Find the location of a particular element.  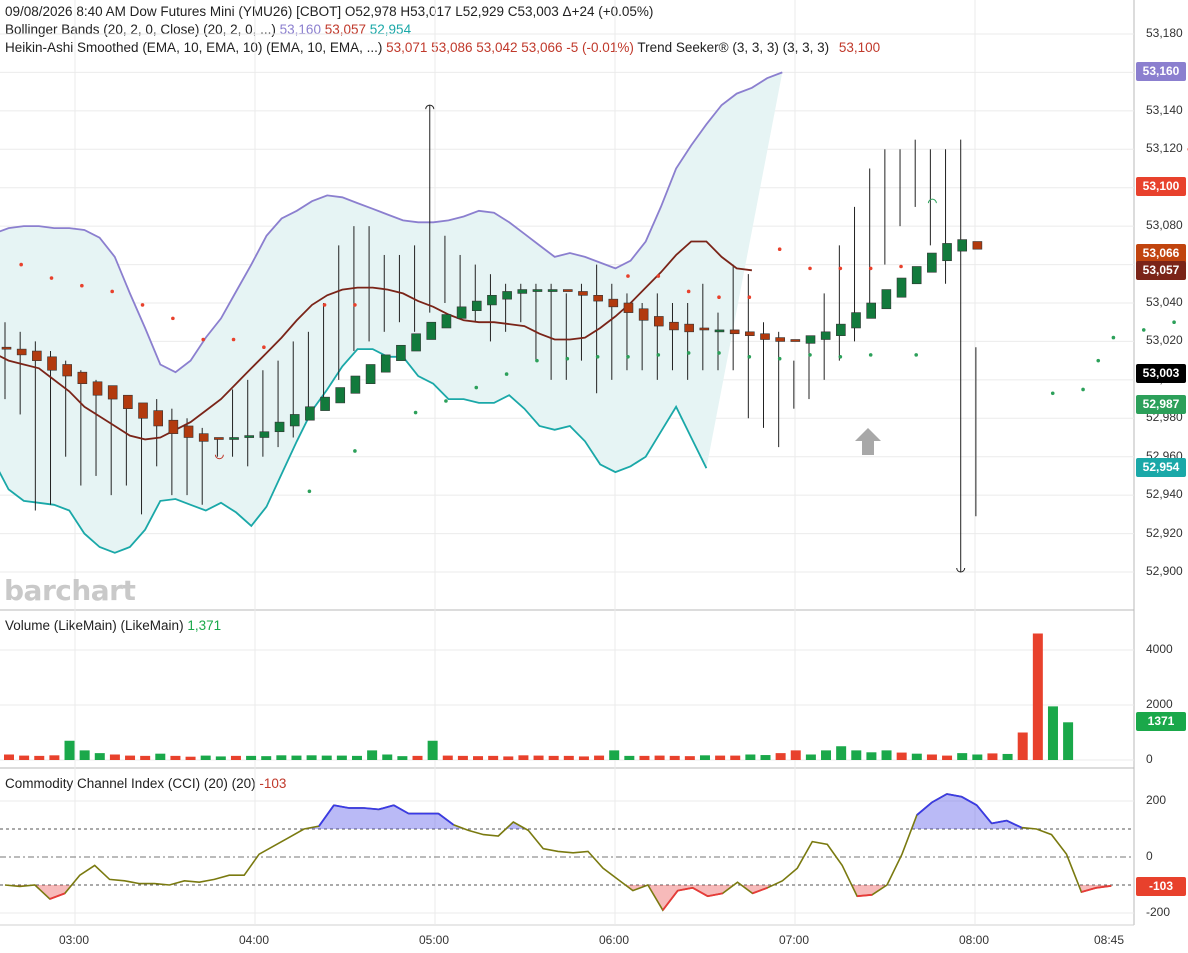

price-badge: 52,954 is located at coordinates (1161, 467).